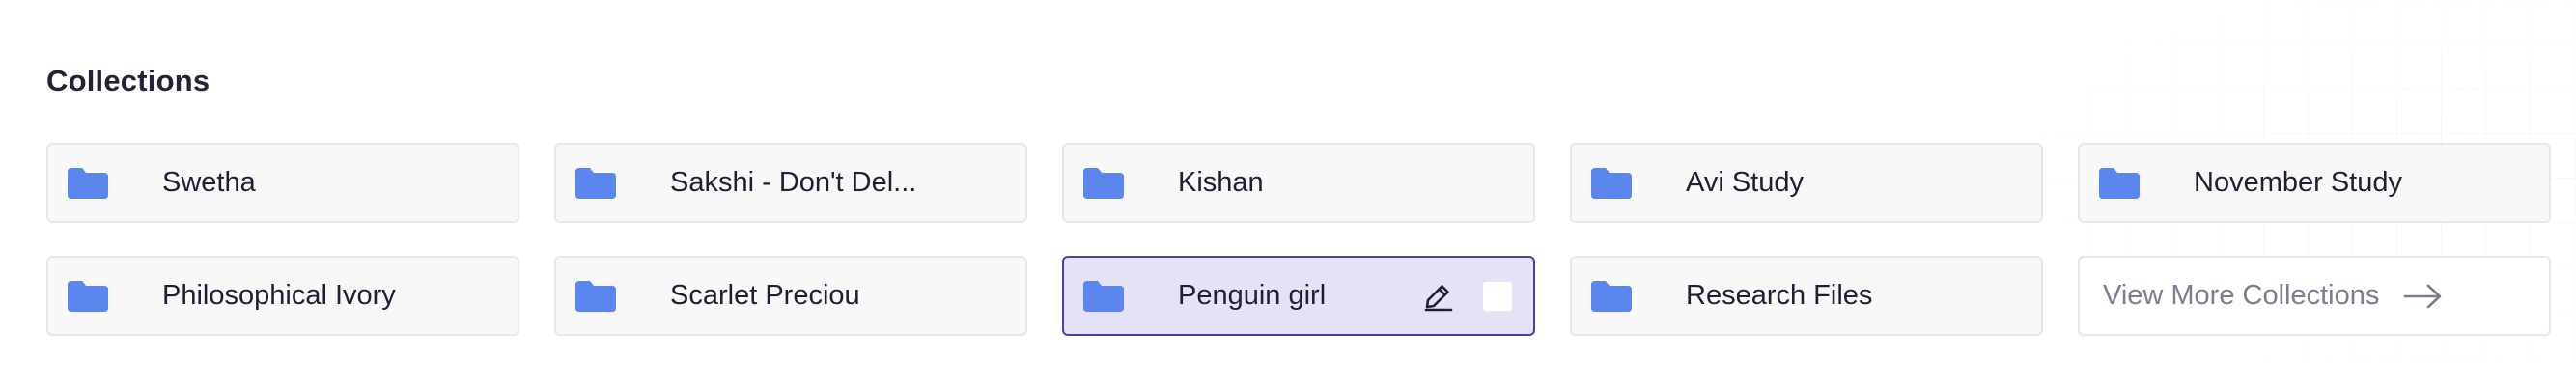  Describe the element at coordinates (1438, 296) in the screenshot. I see `edit-icon` at that location.